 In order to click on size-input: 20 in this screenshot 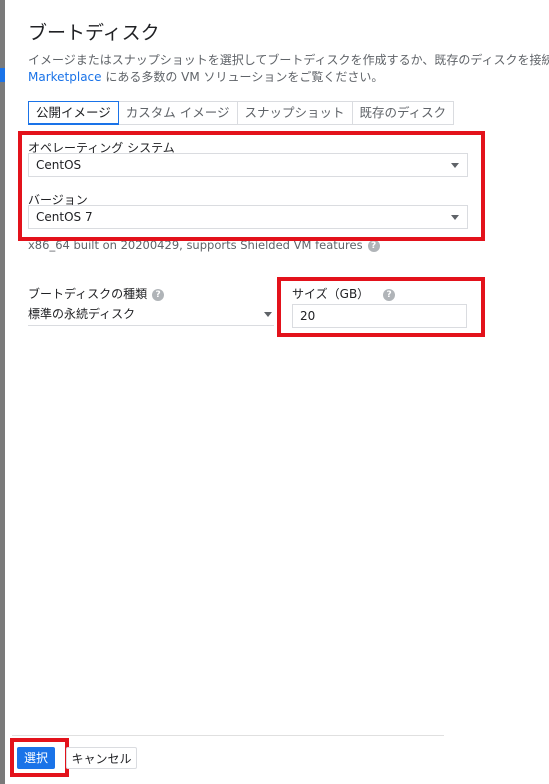, I will do `click(379, 316)`.